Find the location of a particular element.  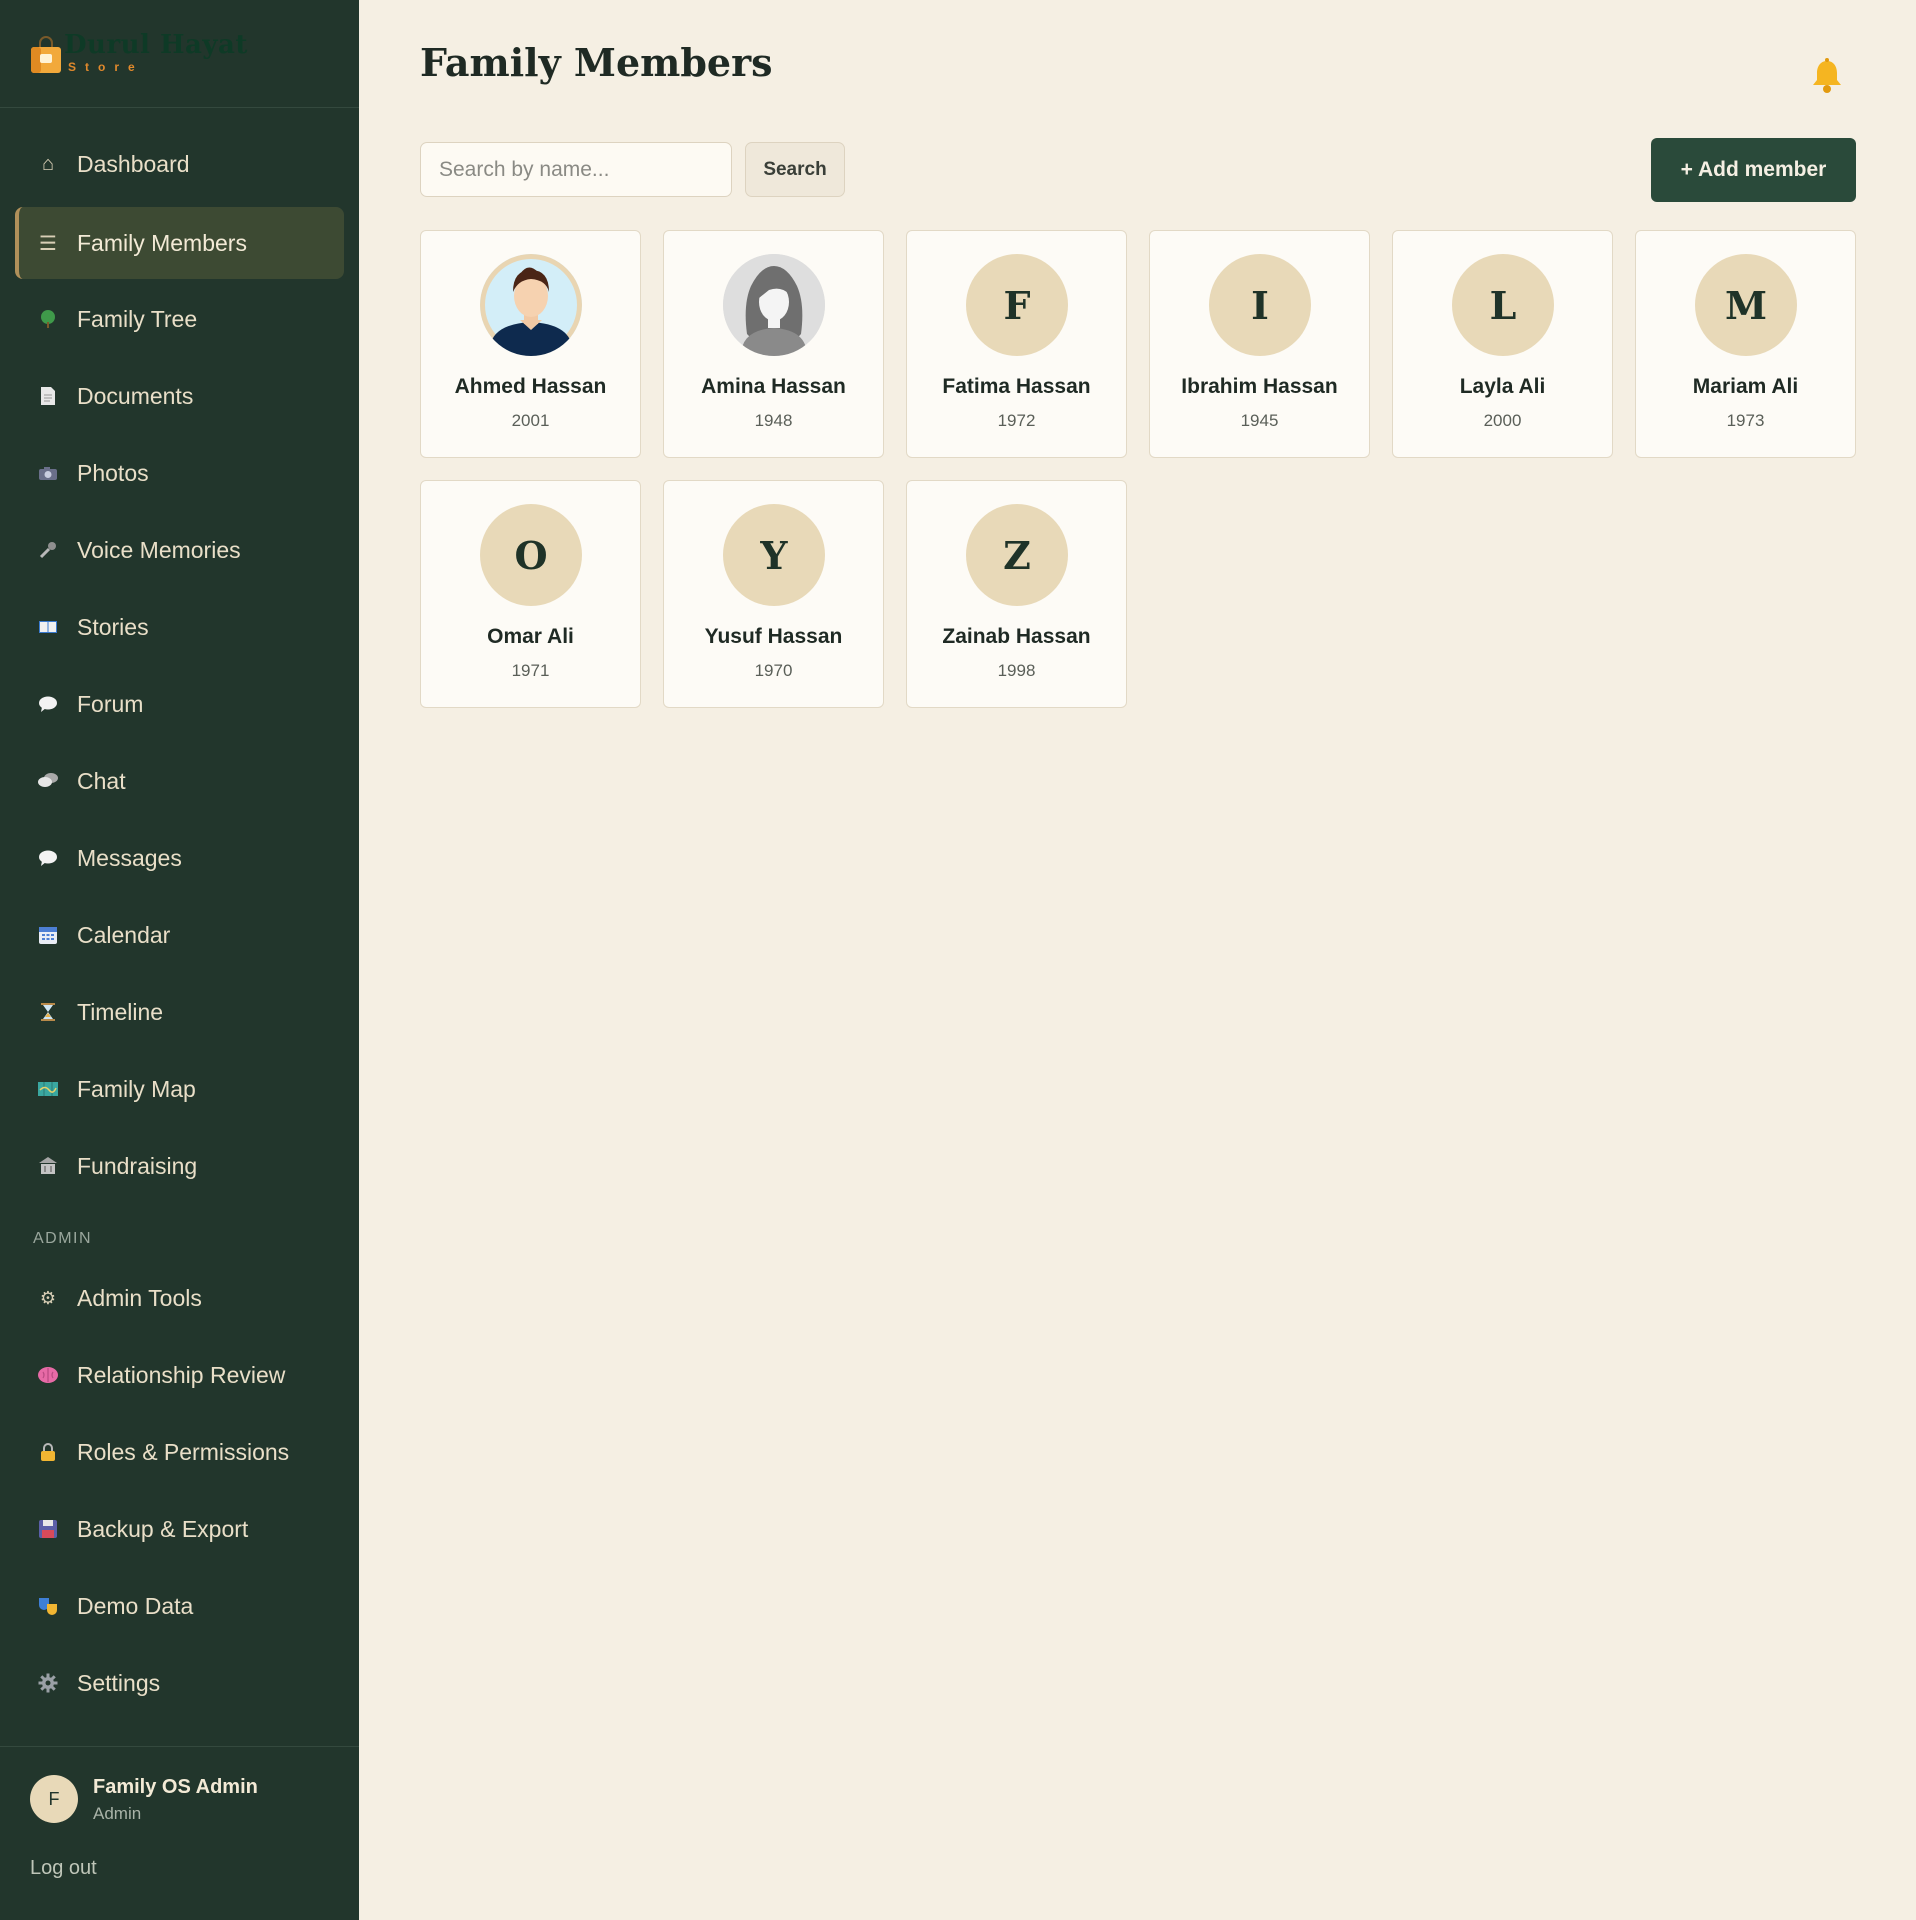

list-icon: ☰ is located at coordinates (48, 243).